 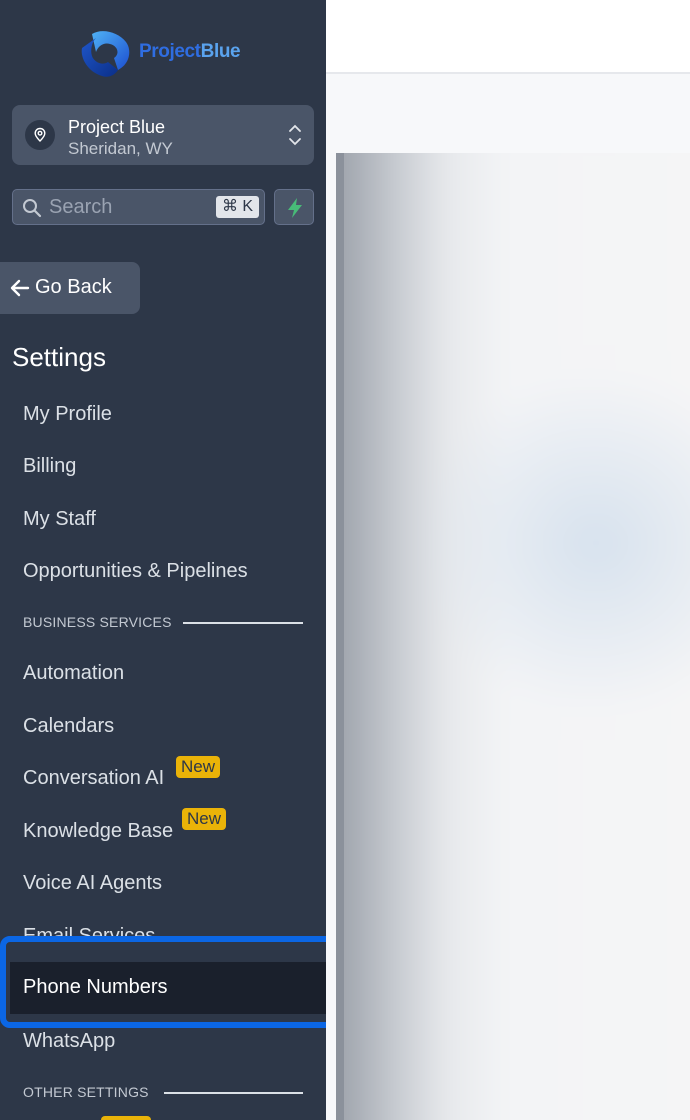 I want to click on blurred-content-edge, so click(x=340, y=636).